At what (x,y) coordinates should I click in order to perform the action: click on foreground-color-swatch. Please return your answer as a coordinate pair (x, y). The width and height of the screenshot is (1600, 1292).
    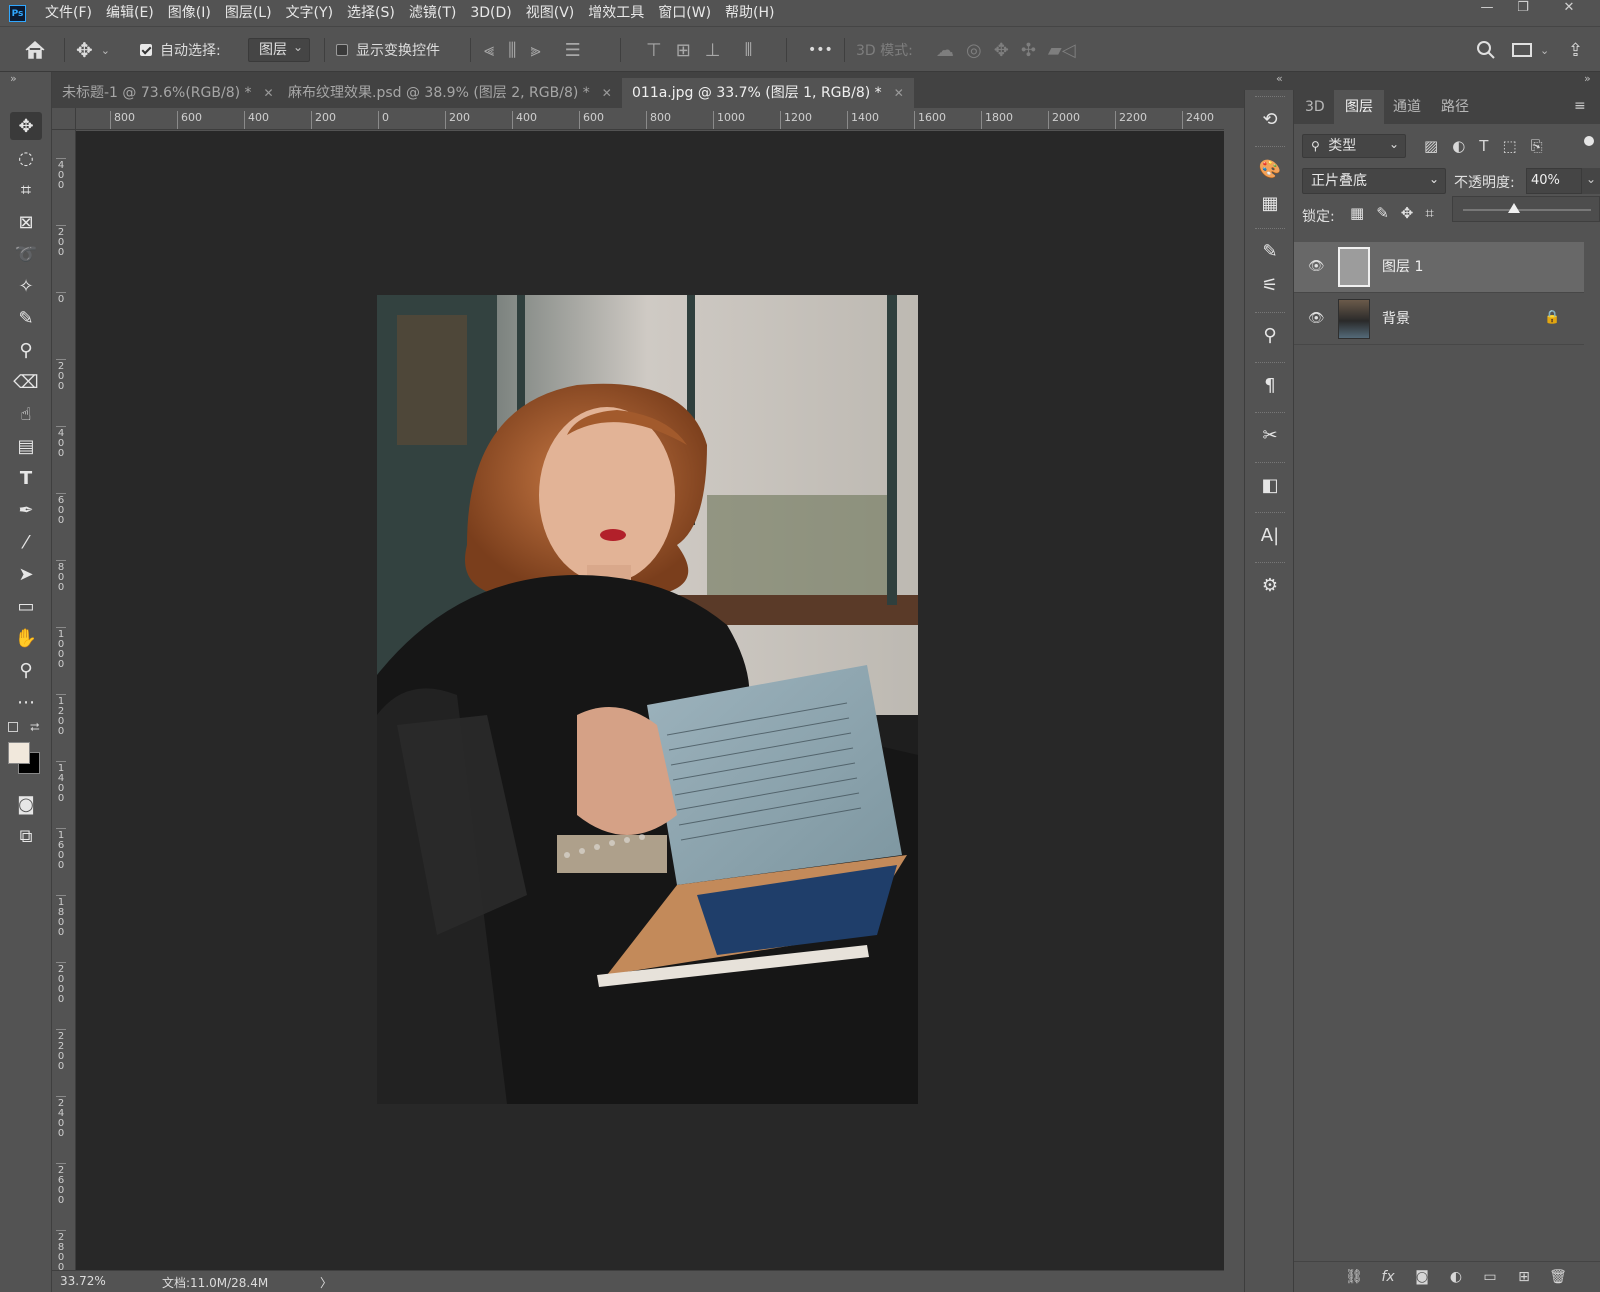
    Looking at the image, I should click on (19, 753).